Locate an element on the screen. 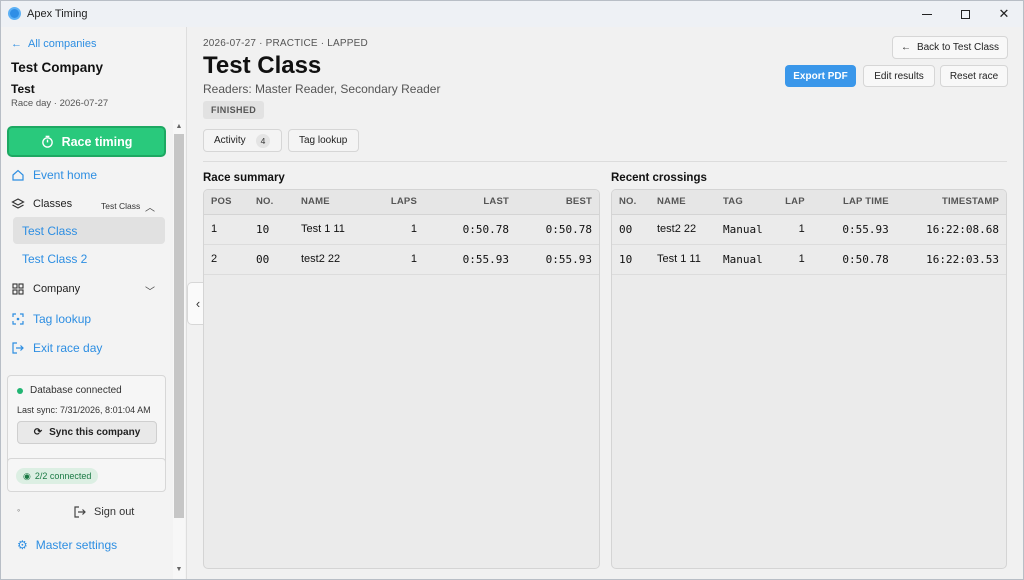 Image resolution: width=1024 pixels, height=580 pixels. pos-cell: 2 is located at coordinates (226, 259).